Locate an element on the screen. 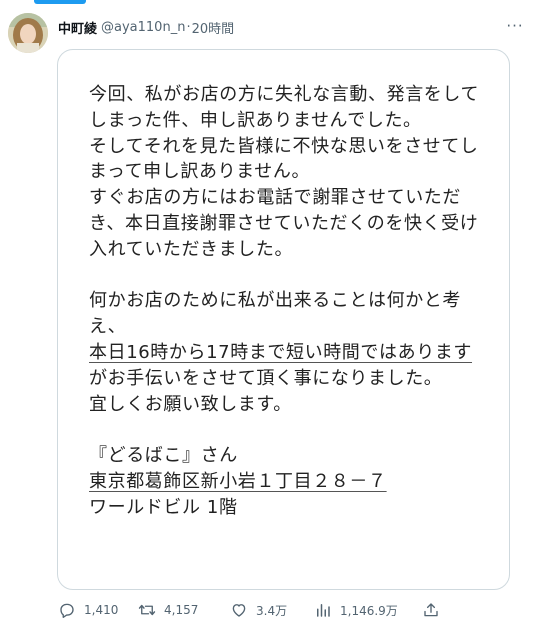  avatar-image is located at coordinates (28, 33).